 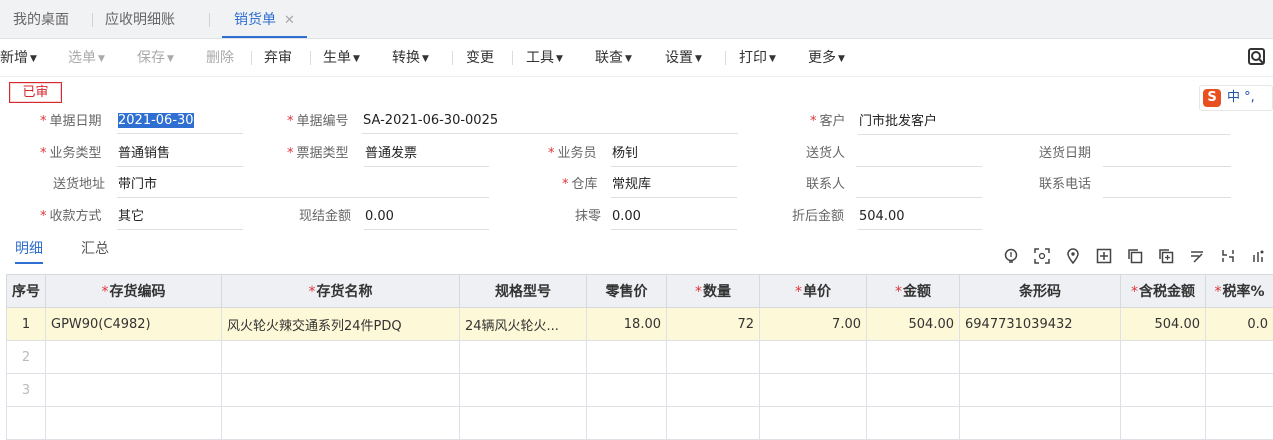 What do you see at coordinates (140, 19) in the screenshot?
I see `tab-receivable-ledger: 应收明细账` at bounding box center [140, 19].